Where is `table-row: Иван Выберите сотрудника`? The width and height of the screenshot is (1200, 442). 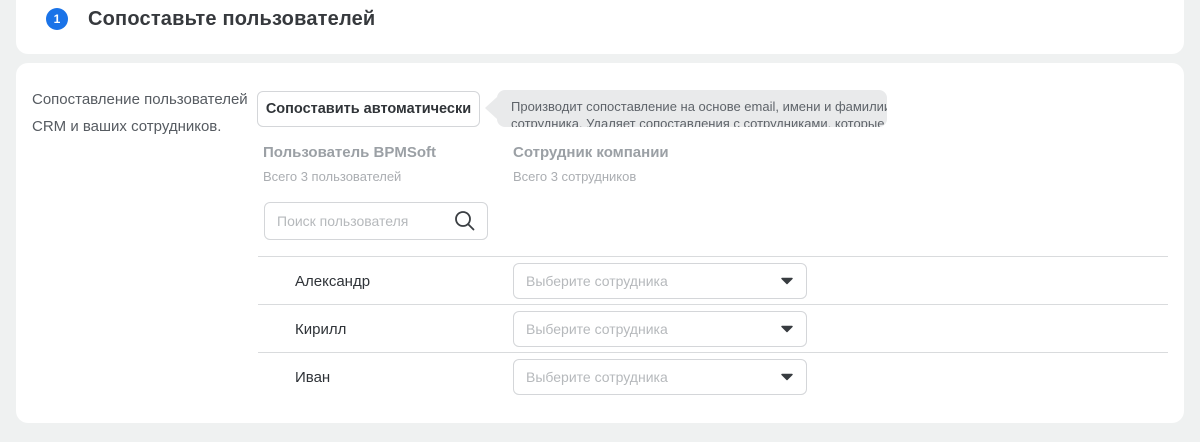 table-row: Иван Выберите сотрудника is located at coordinates (713, 376).